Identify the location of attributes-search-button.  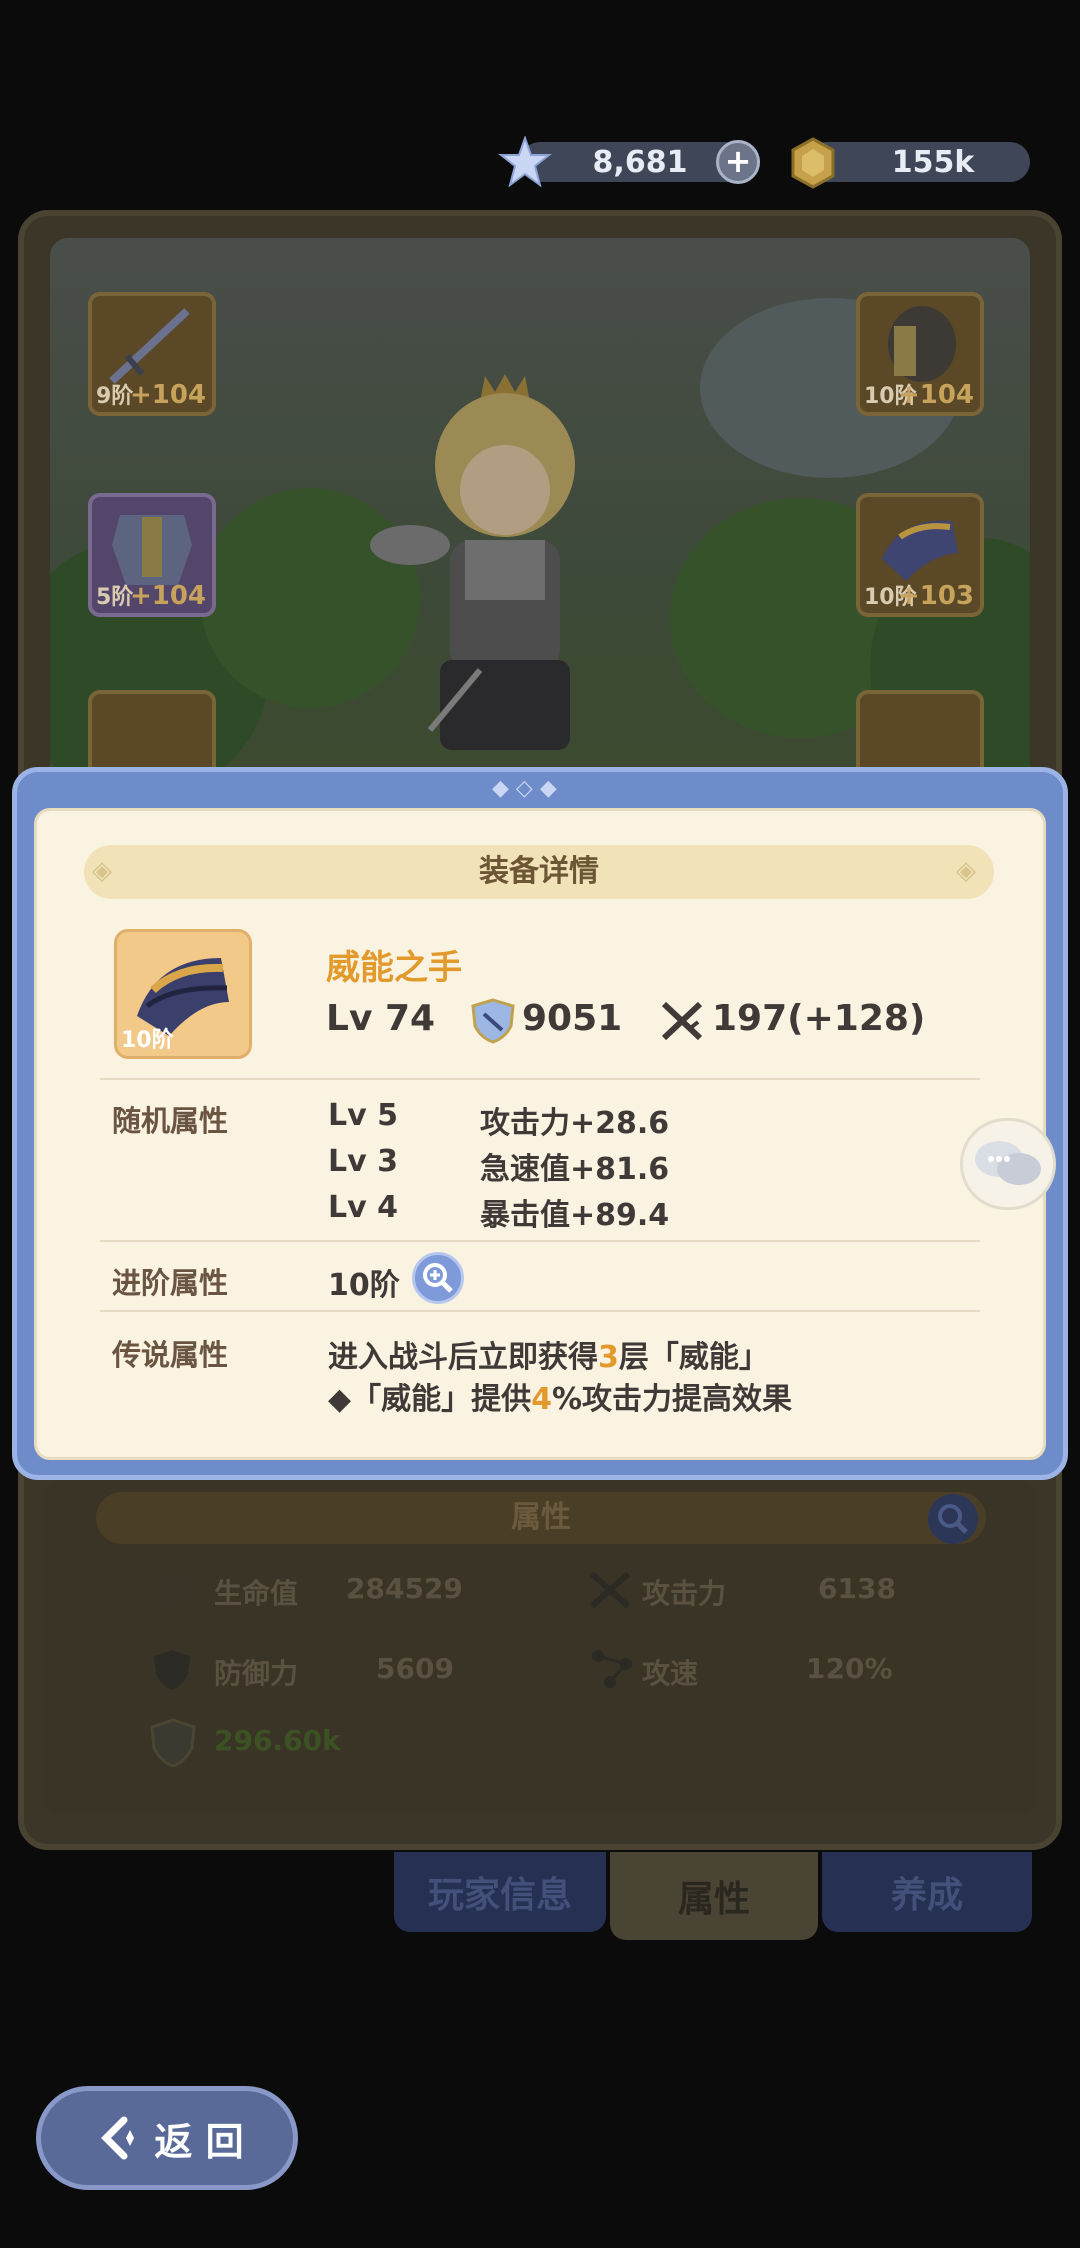
(953, 1519).